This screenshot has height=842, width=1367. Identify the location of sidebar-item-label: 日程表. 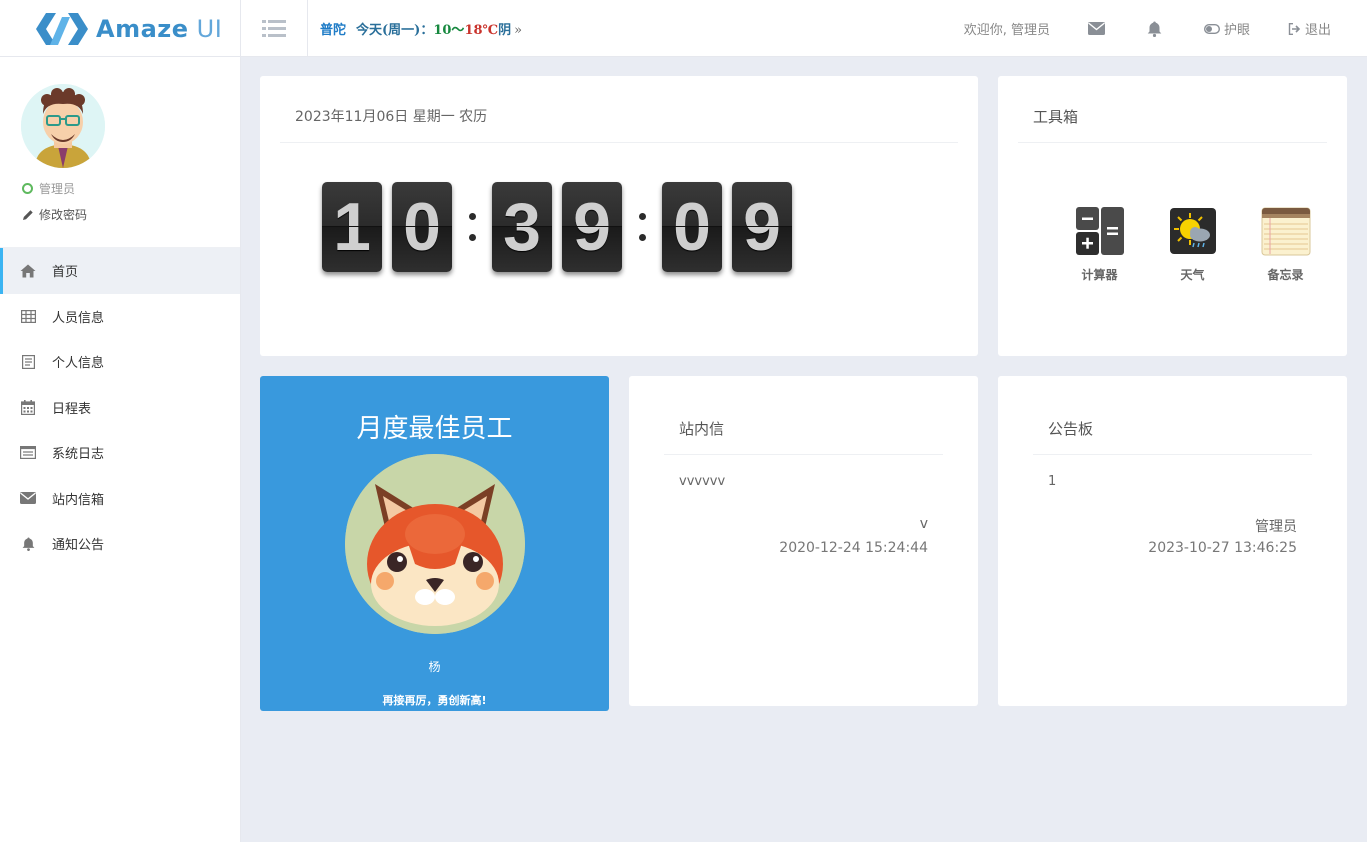
(72, 409).